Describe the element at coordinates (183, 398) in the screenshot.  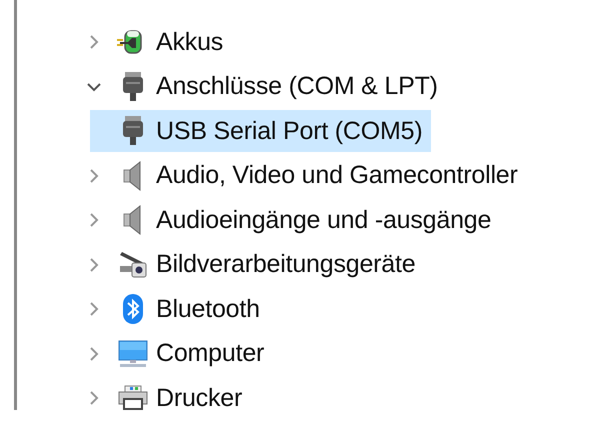
I see `tree-item: Drucker` at that location.